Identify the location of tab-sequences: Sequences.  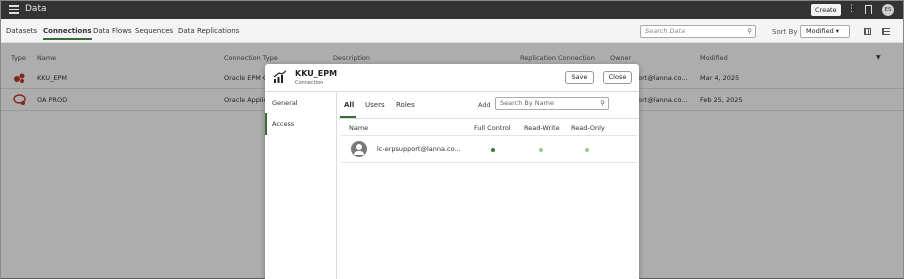
(154, 31).